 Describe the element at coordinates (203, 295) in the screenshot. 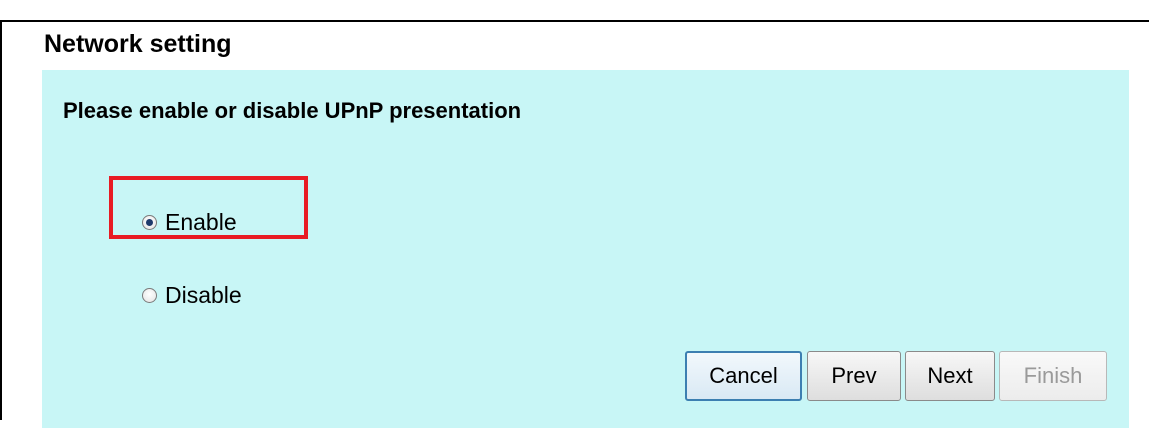

I see `disable-label: Disable` at that location.